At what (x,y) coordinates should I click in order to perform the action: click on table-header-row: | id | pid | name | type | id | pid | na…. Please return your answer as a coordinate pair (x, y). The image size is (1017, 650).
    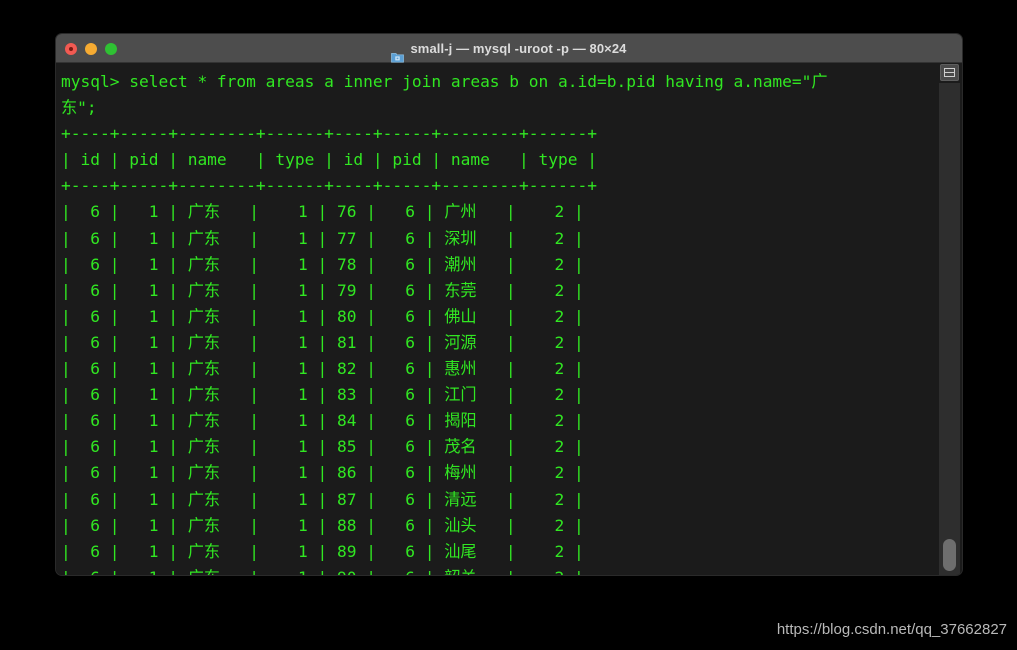
    Looking at the image, I should click on (329, 160).